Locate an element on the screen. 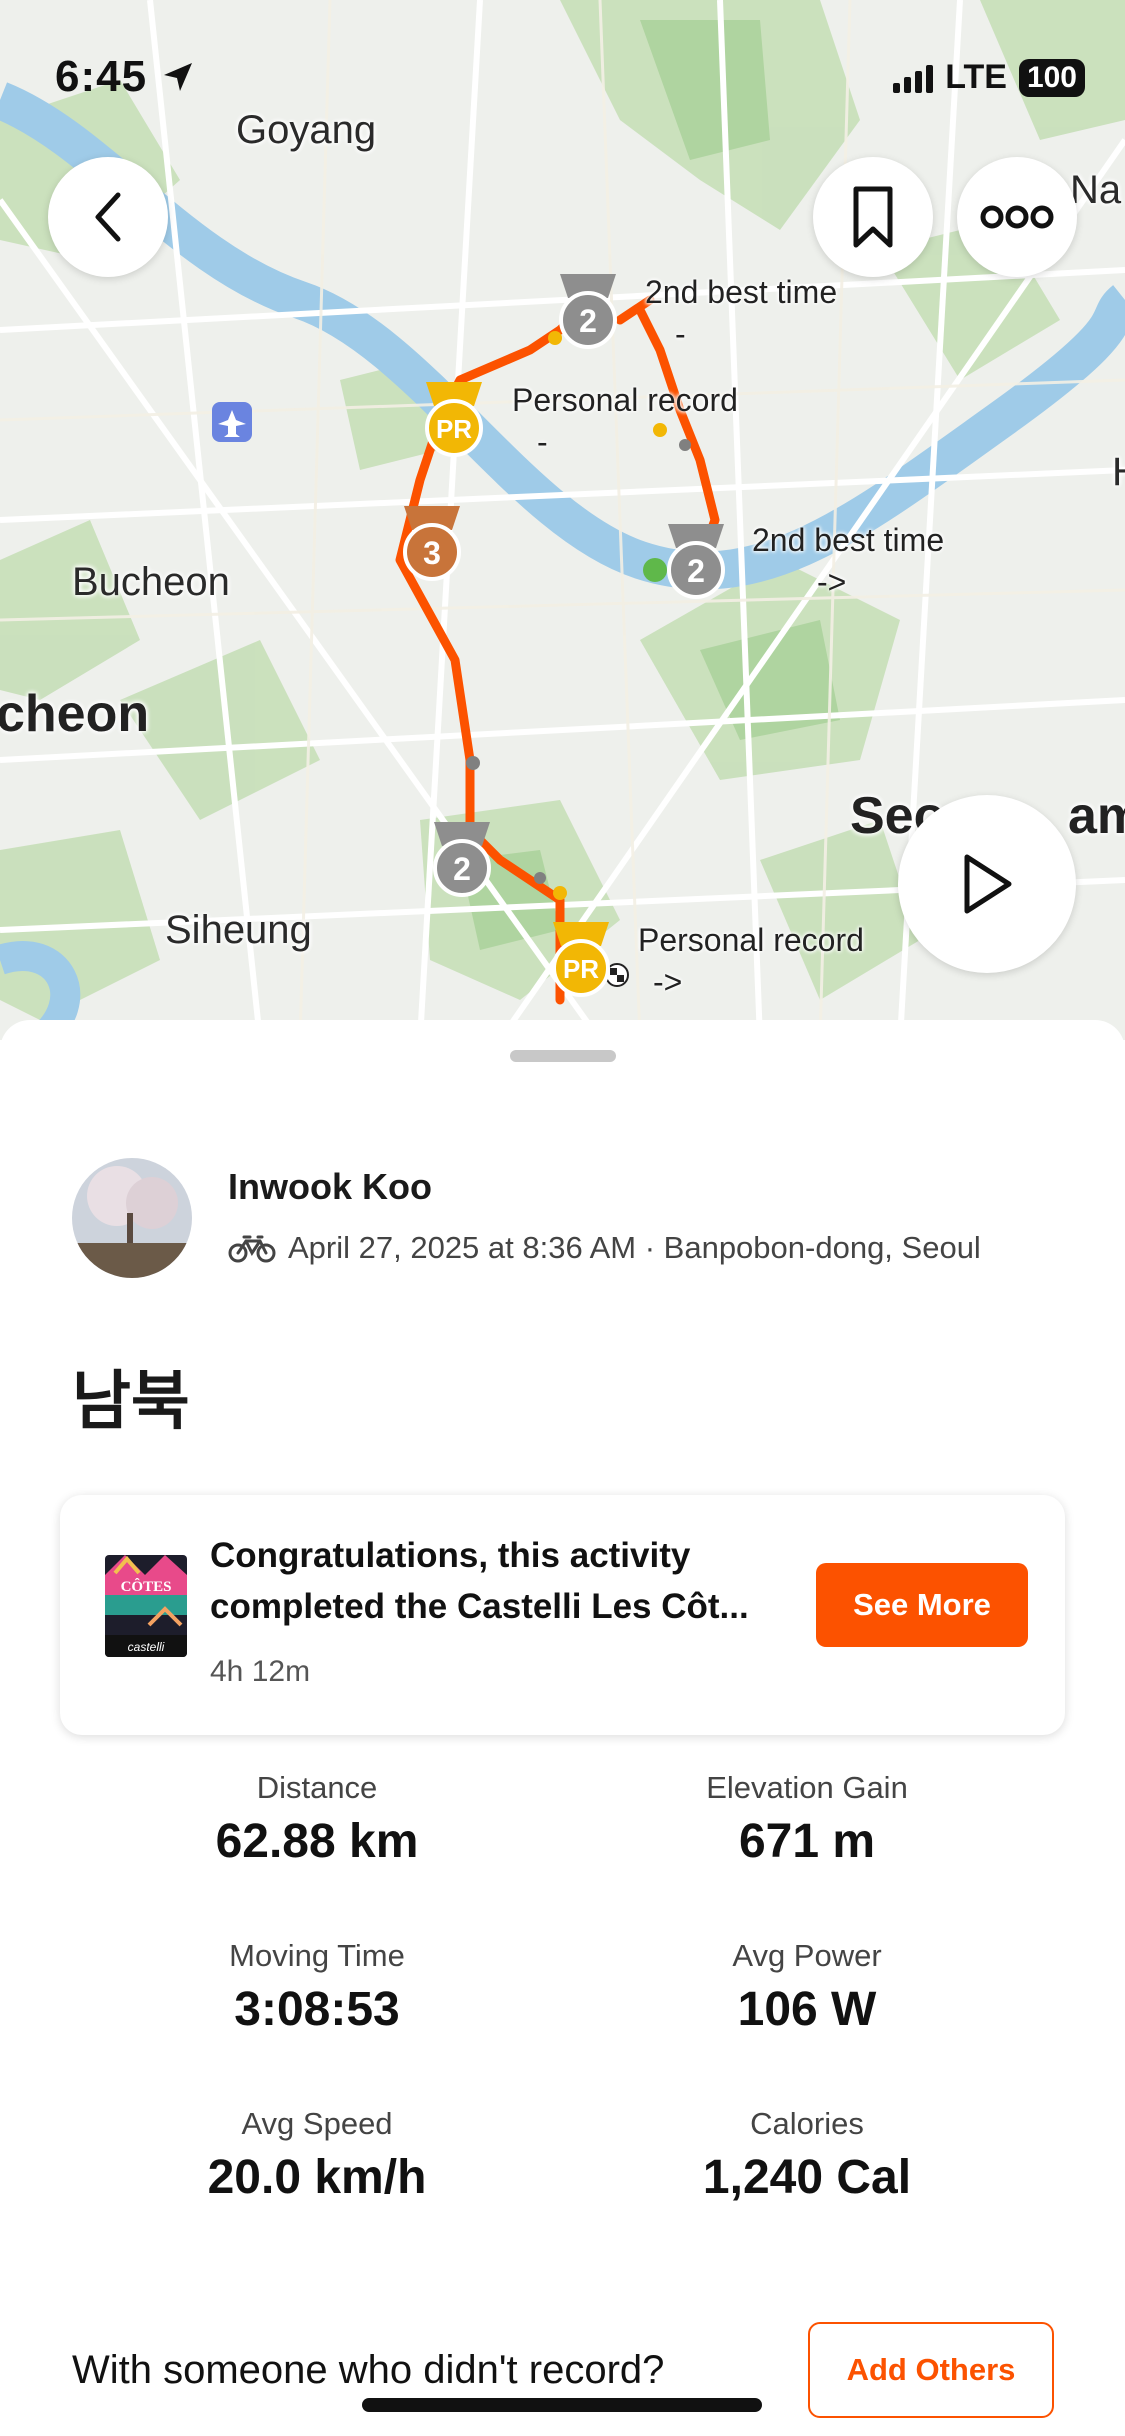 This screenshot has width=1125, height=2436. stat-moving-time: Moving Time 3:08:53 is located at coordinates (317, 1987).